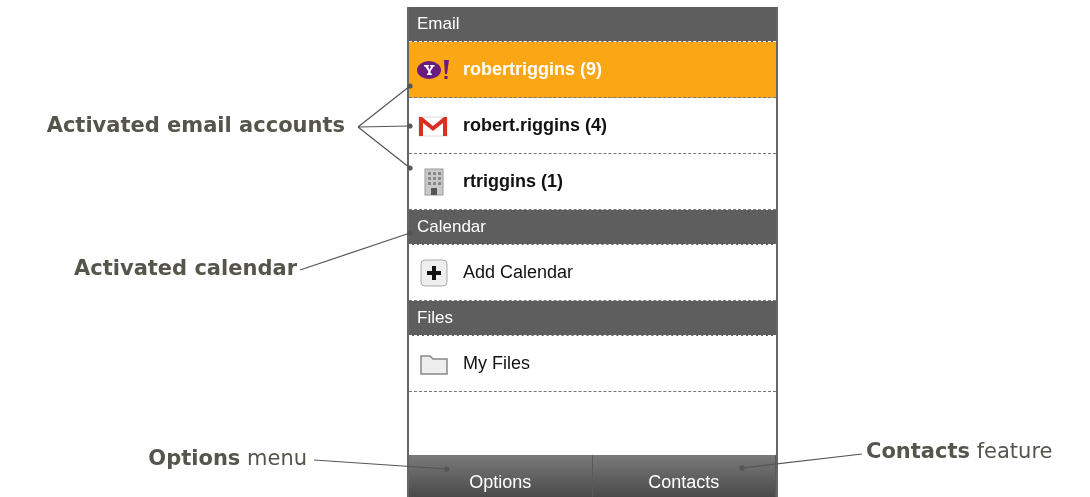  I want to click on section-header: Files, so click(592, 318).